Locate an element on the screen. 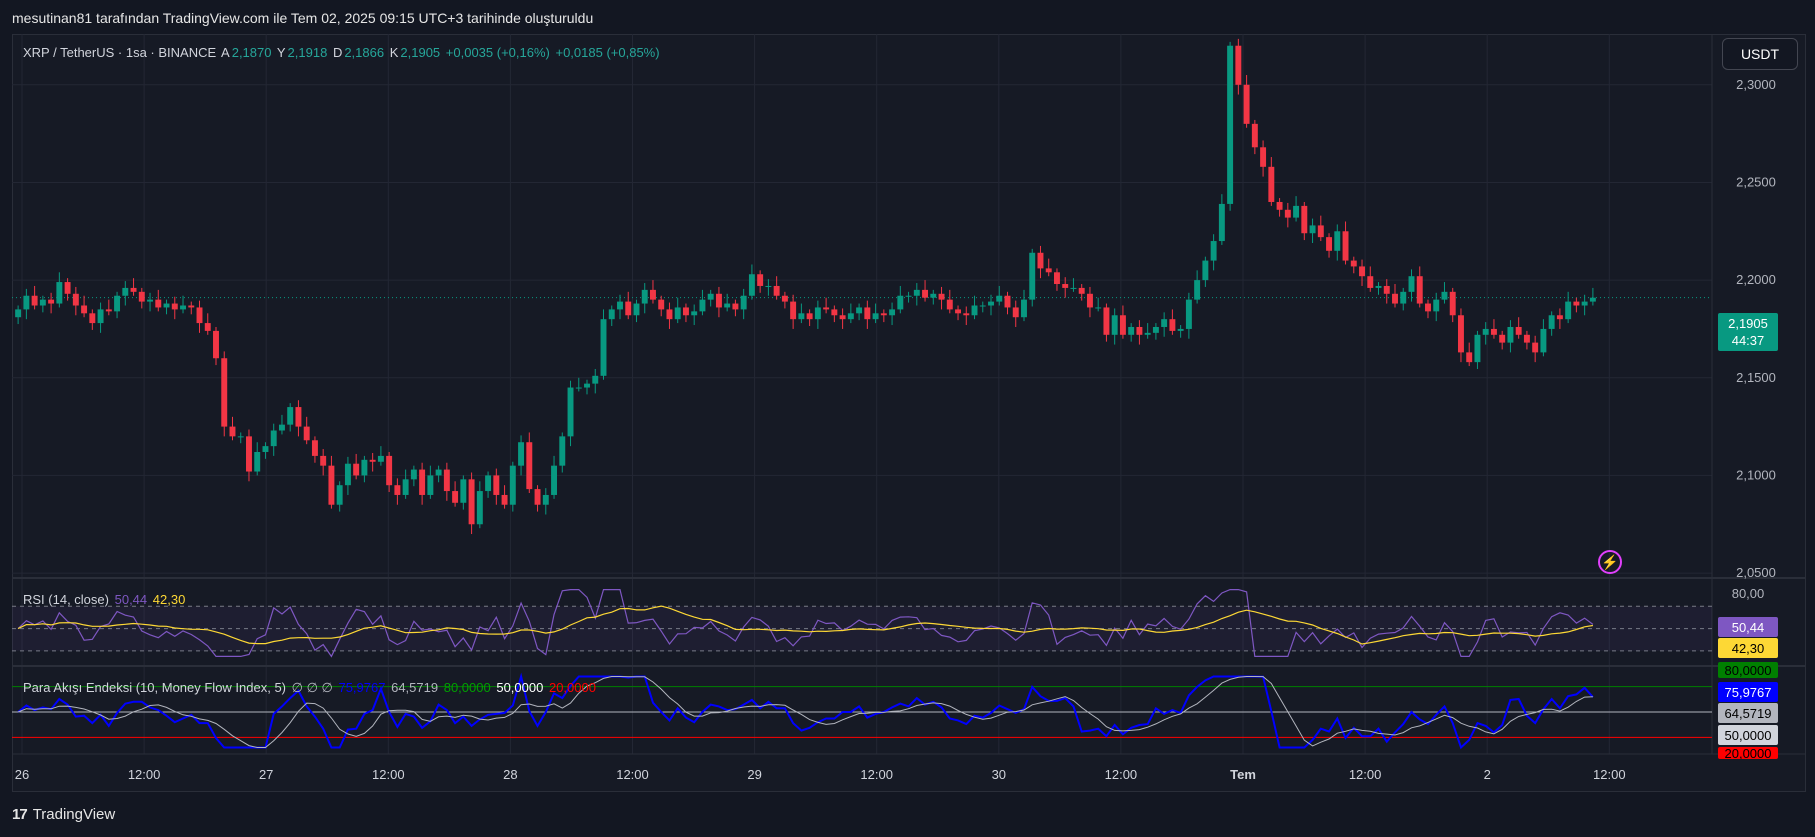 This screenshot has width=1815, height=837. mfi-upper-value: 80,0000 is located at coordinates (467, 687).